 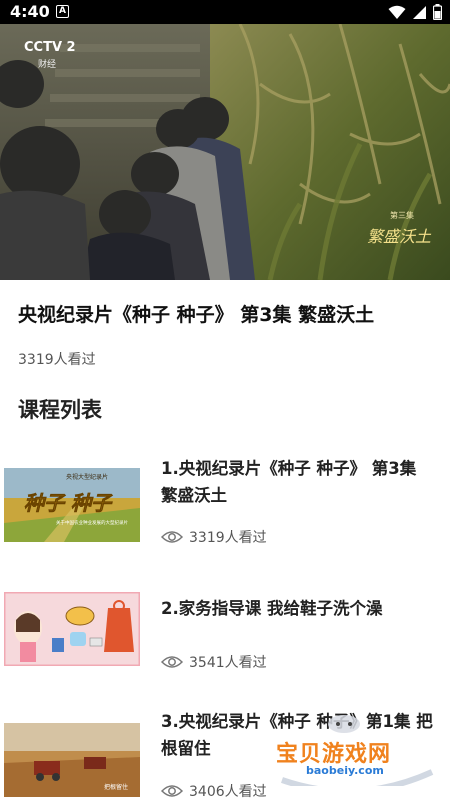 What do you see at coordinates (402, 215) in the screenshot?
I see `video-caption-small: 第三集` at bounding box center [402, 215].